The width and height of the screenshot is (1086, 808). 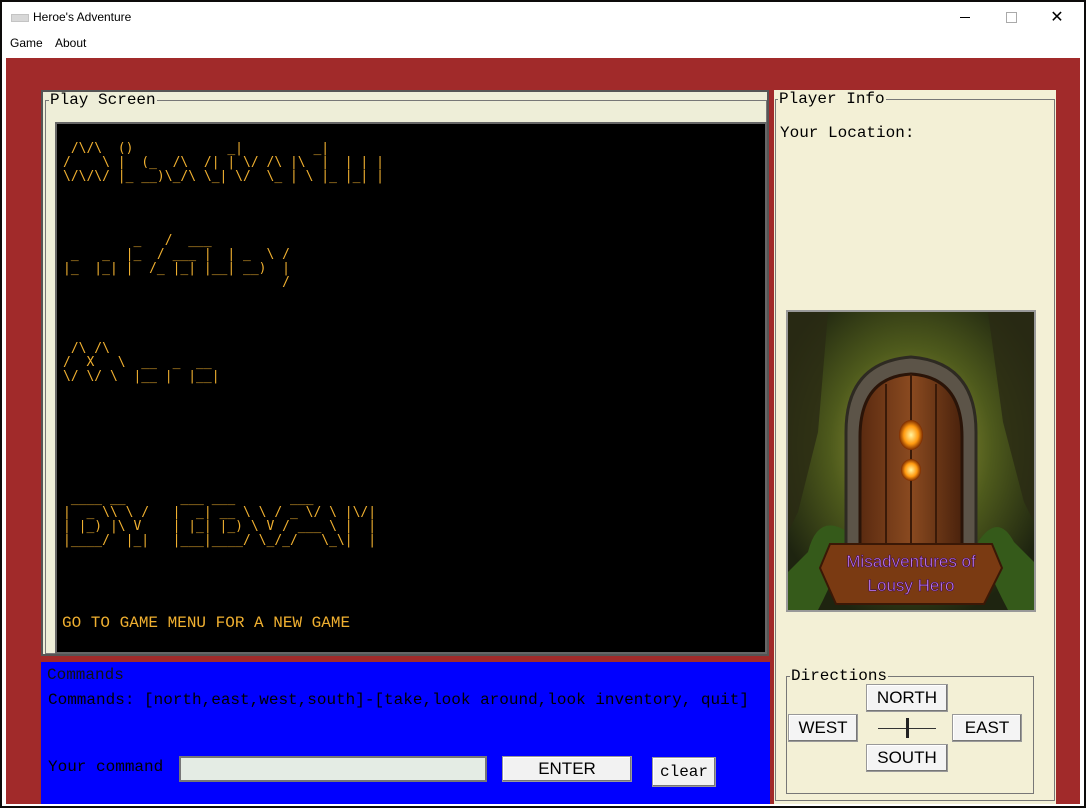 I want to click on ascii-line: /\ /\, so click(x=86, y=348).